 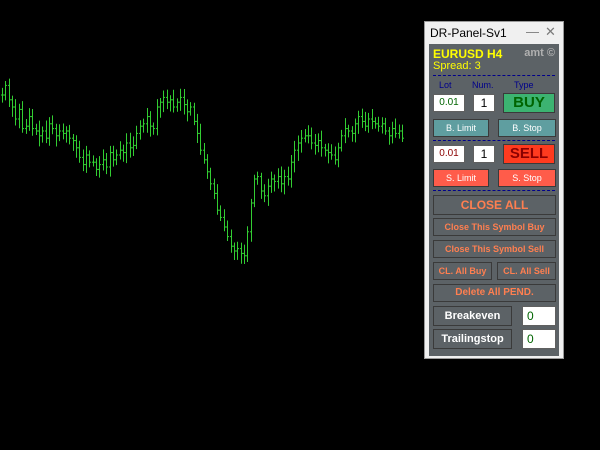 What do you see at coordinates (494, 249) in the screenshot?
I see `close-symbol-sell-button: Close This Symbol Sell` at bounding box center [494, 249].